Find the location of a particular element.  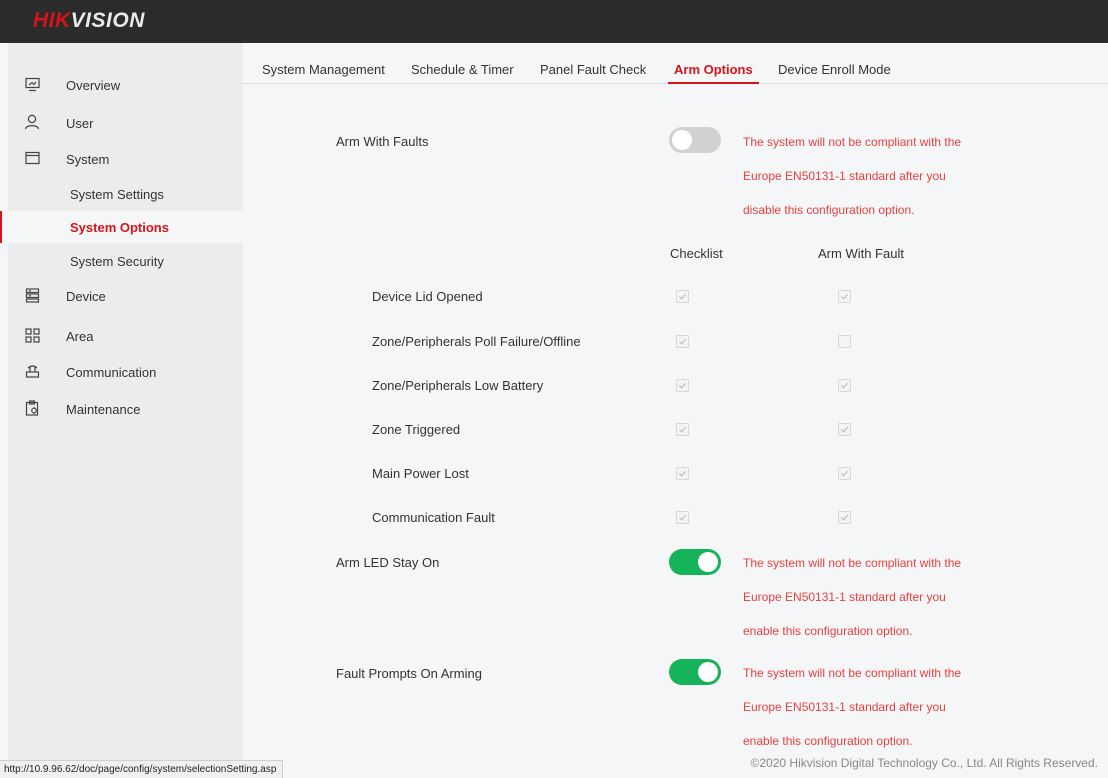

sidebar-item-communication: Communication is located at coordinates (125, 372).